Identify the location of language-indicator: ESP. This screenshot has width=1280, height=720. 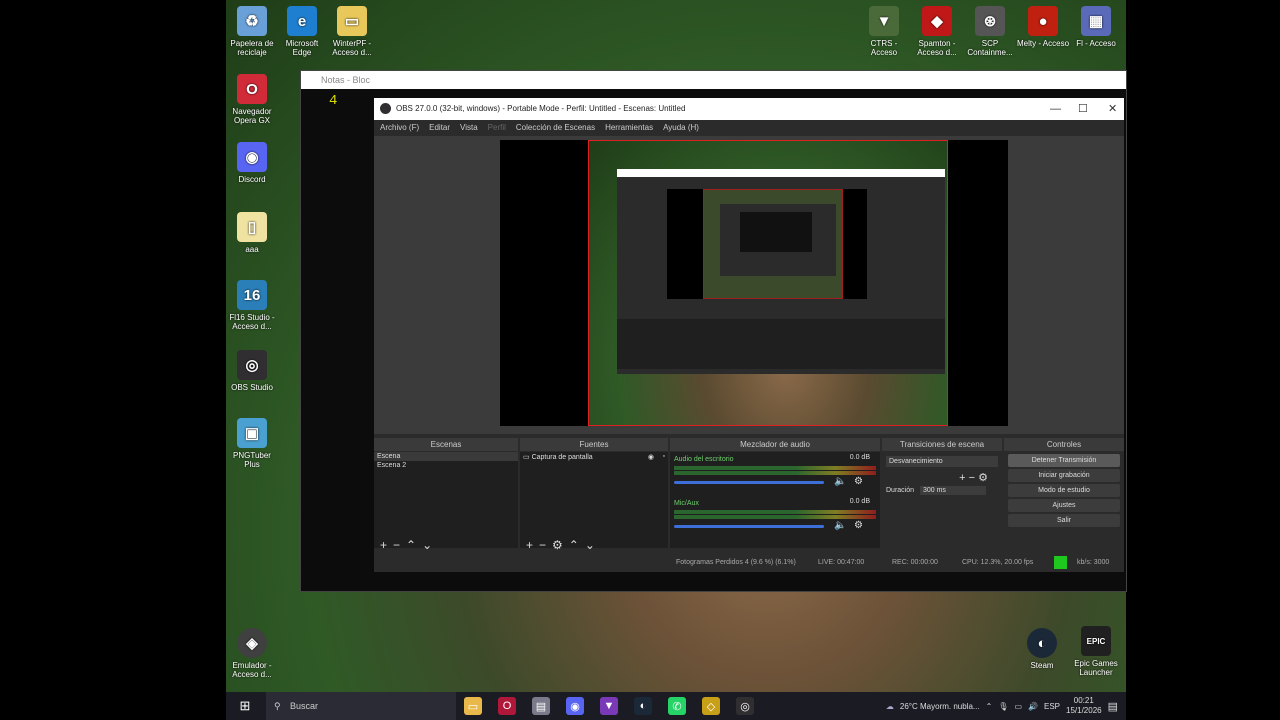
(1052, 706).